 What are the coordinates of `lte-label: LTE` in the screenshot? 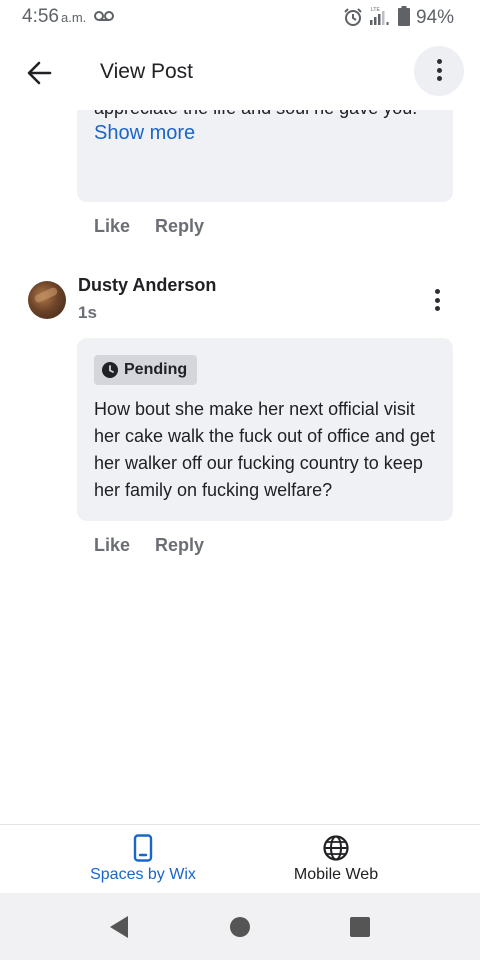 It's located at (375, 10).